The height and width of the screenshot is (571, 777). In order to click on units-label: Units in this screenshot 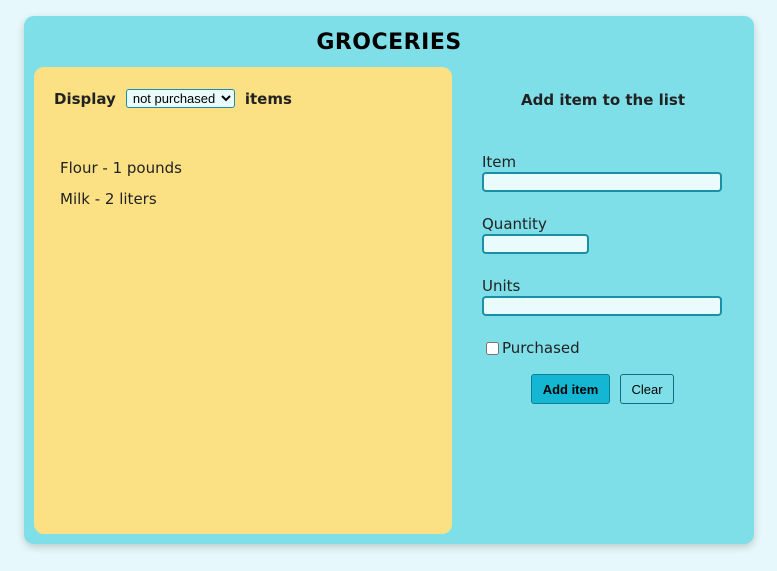, I will do `click(501, 286)`.